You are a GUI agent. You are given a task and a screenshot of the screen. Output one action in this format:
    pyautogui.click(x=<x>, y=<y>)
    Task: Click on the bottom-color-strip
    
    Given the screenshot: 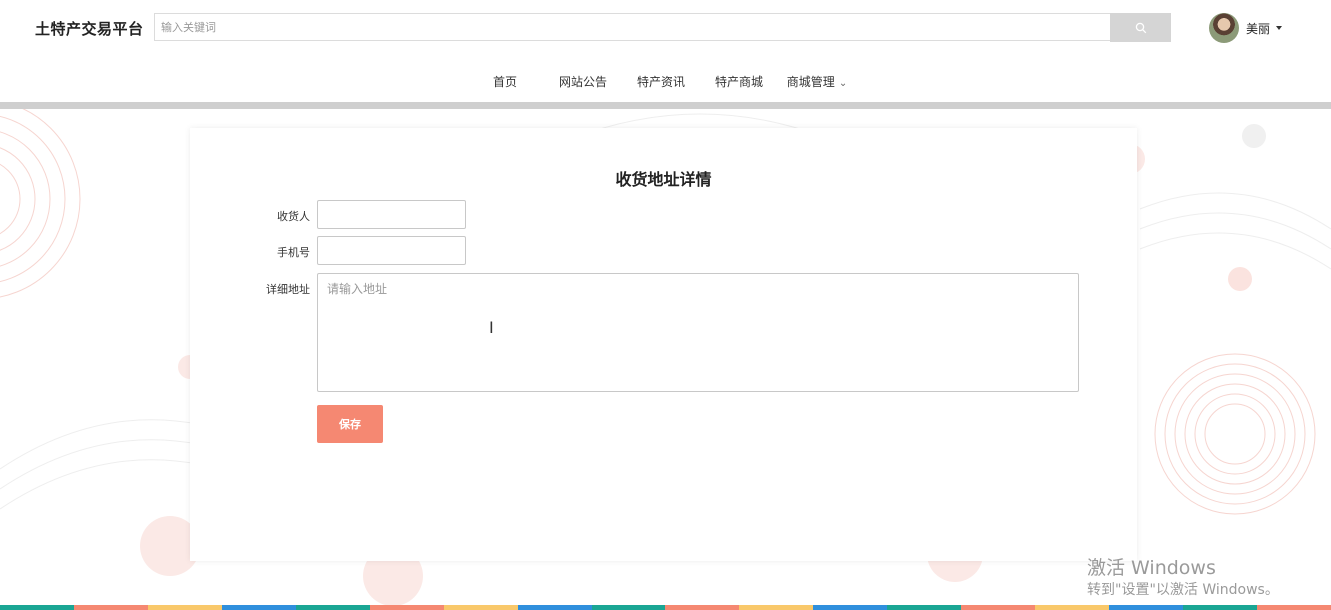 What is the action you would take?
    pyautogui.click(x=665, y=607)
    